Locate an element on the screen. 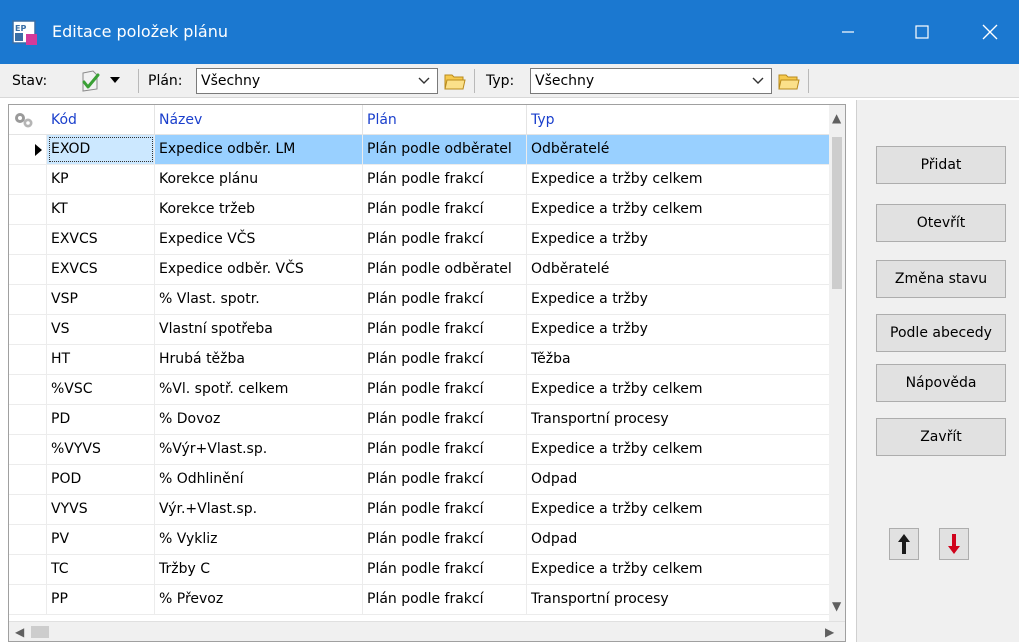 The width and height of the screenshot is (1019, 642). cell-name: %Výr+Vlast.sp. is located at coordinates (259, 449).